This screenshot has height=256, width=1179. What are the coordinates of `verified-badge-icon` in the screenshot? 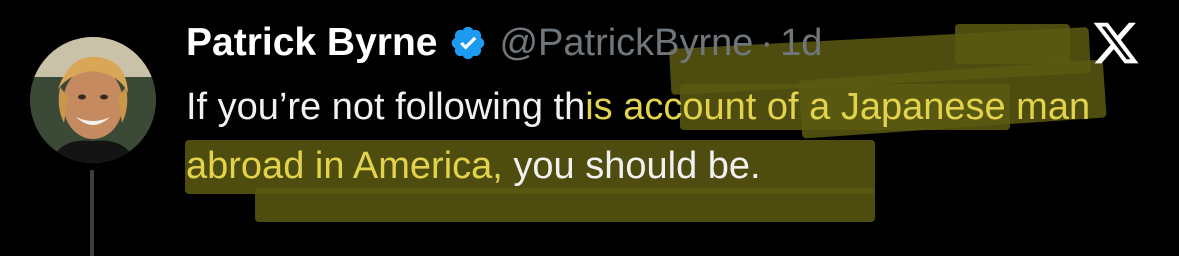 It's located at (468, 43).